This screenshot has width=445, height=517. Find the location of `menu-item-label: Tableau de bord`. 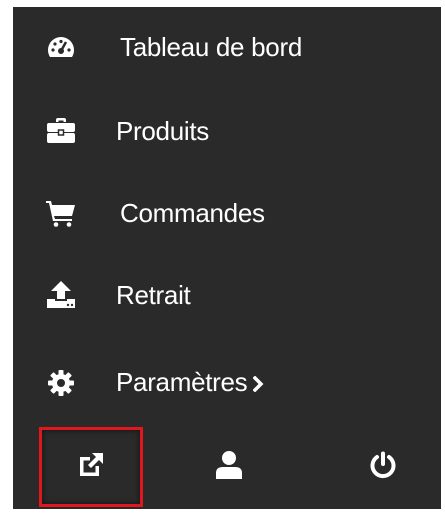

menu-item-label: Tableau de bord is located at coordinates (211, 46).